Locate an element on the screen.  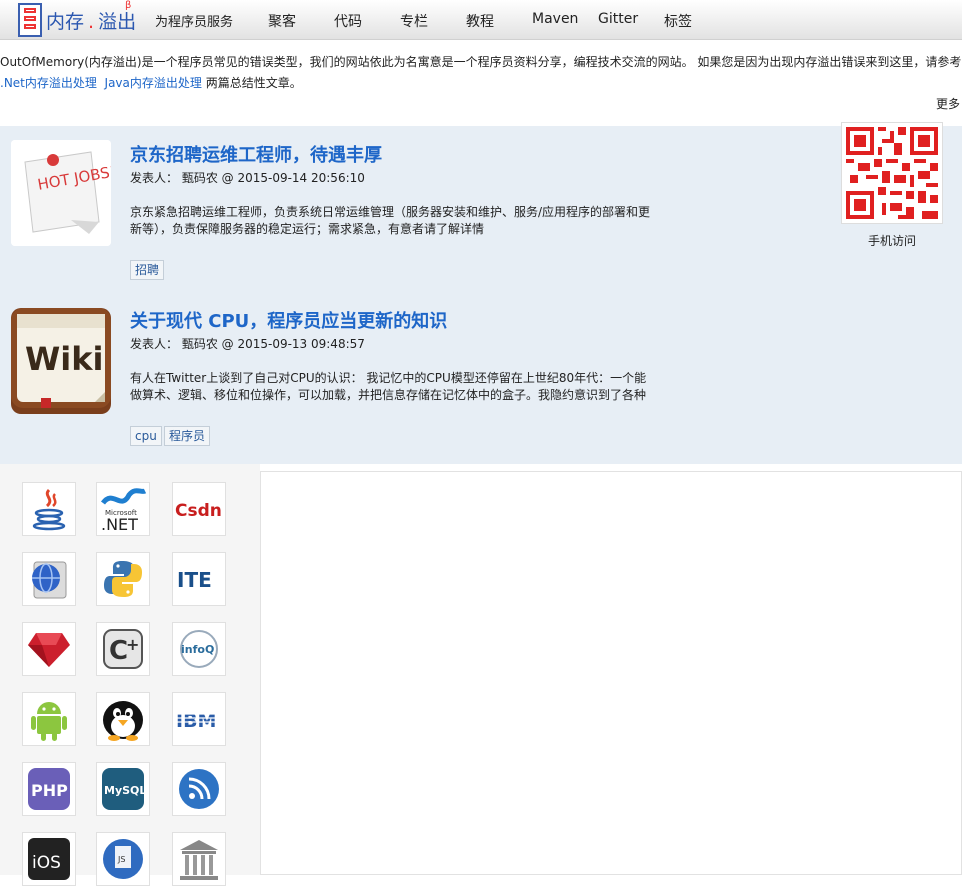
post-meta: 发表人： 甄码农 @ 2015-09-14 20:56:10 is located at coordinates (247, 178).